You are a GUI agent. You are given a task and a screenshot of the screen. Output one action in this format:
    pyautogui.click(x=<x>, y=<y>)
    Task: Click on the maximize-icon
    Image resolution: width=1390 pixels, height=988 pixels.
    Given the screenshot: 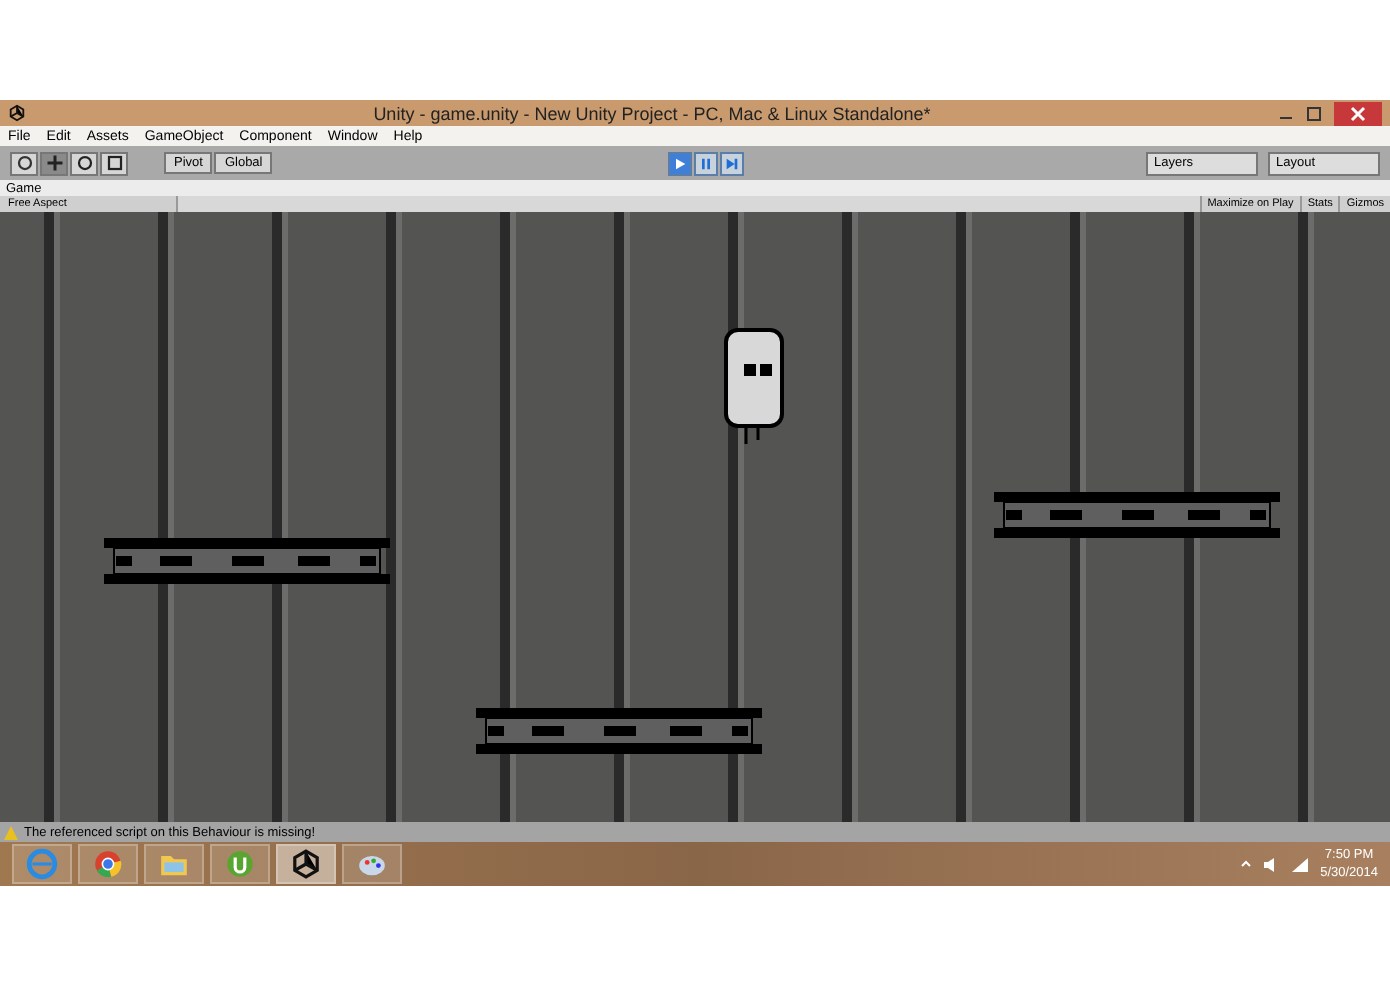 What is the action you would take?
    pyautogui.click(x=1314, y=113)
    